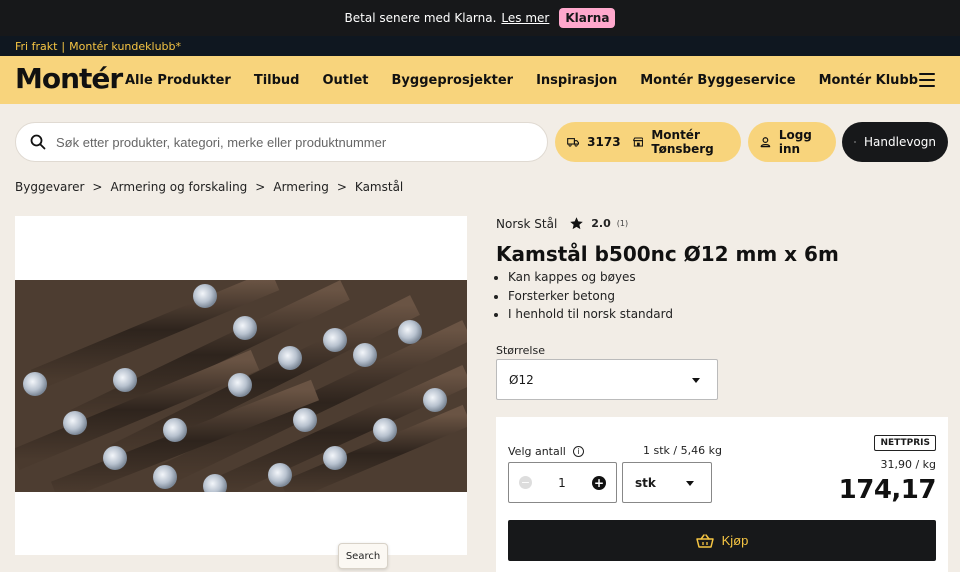 The width and height of the screenshot is (960, 572). Describe the element at coordinates (587, 18) in the screenshot. I see `klarna-badge: Klarna` at that location.